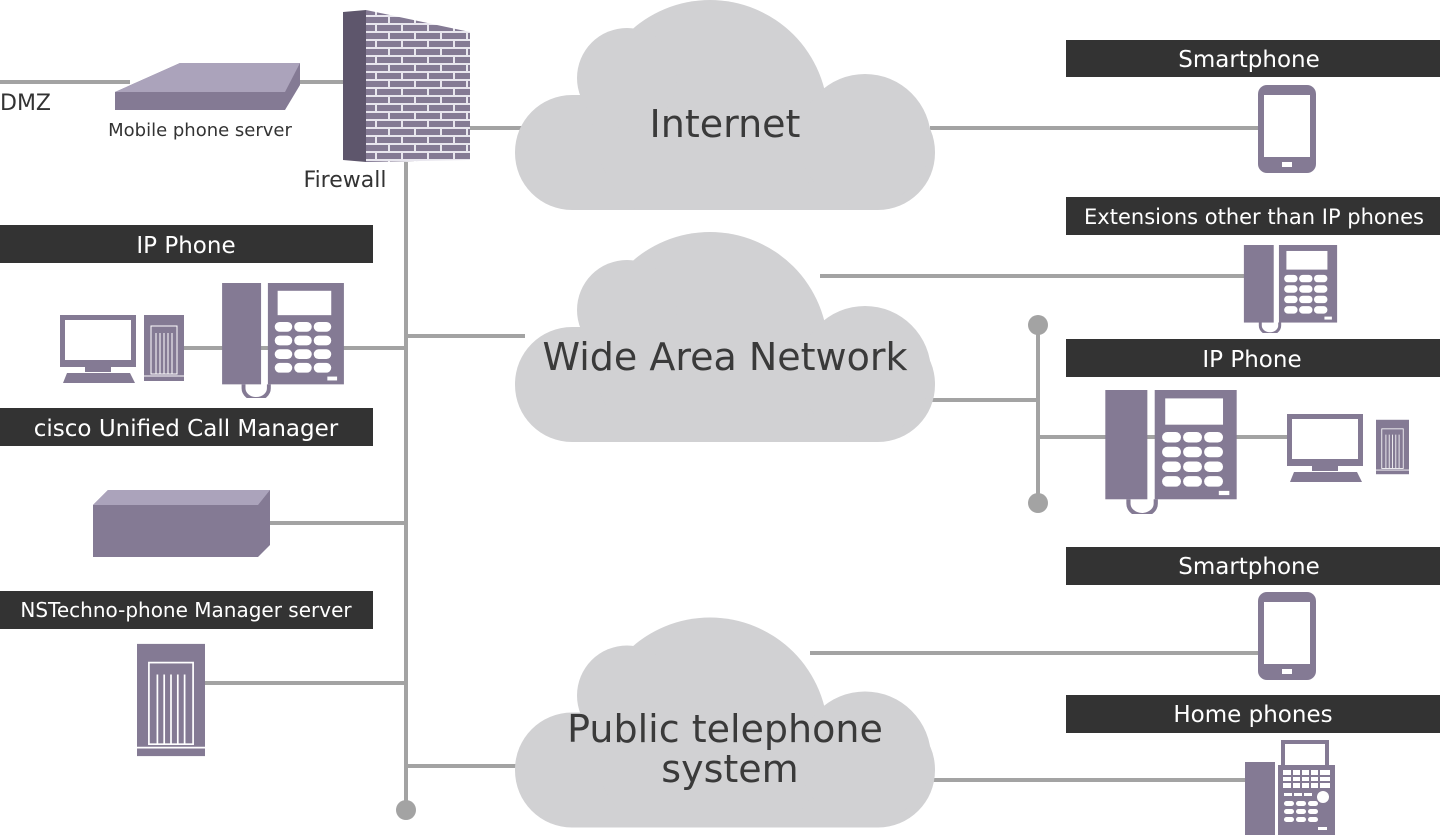 This screenshot has width=1440, height=835. What do you see at coordinates (724, 357) in the screenshot?
I see `wan-label: Wide Area Network` at bounding box center [724, 357].